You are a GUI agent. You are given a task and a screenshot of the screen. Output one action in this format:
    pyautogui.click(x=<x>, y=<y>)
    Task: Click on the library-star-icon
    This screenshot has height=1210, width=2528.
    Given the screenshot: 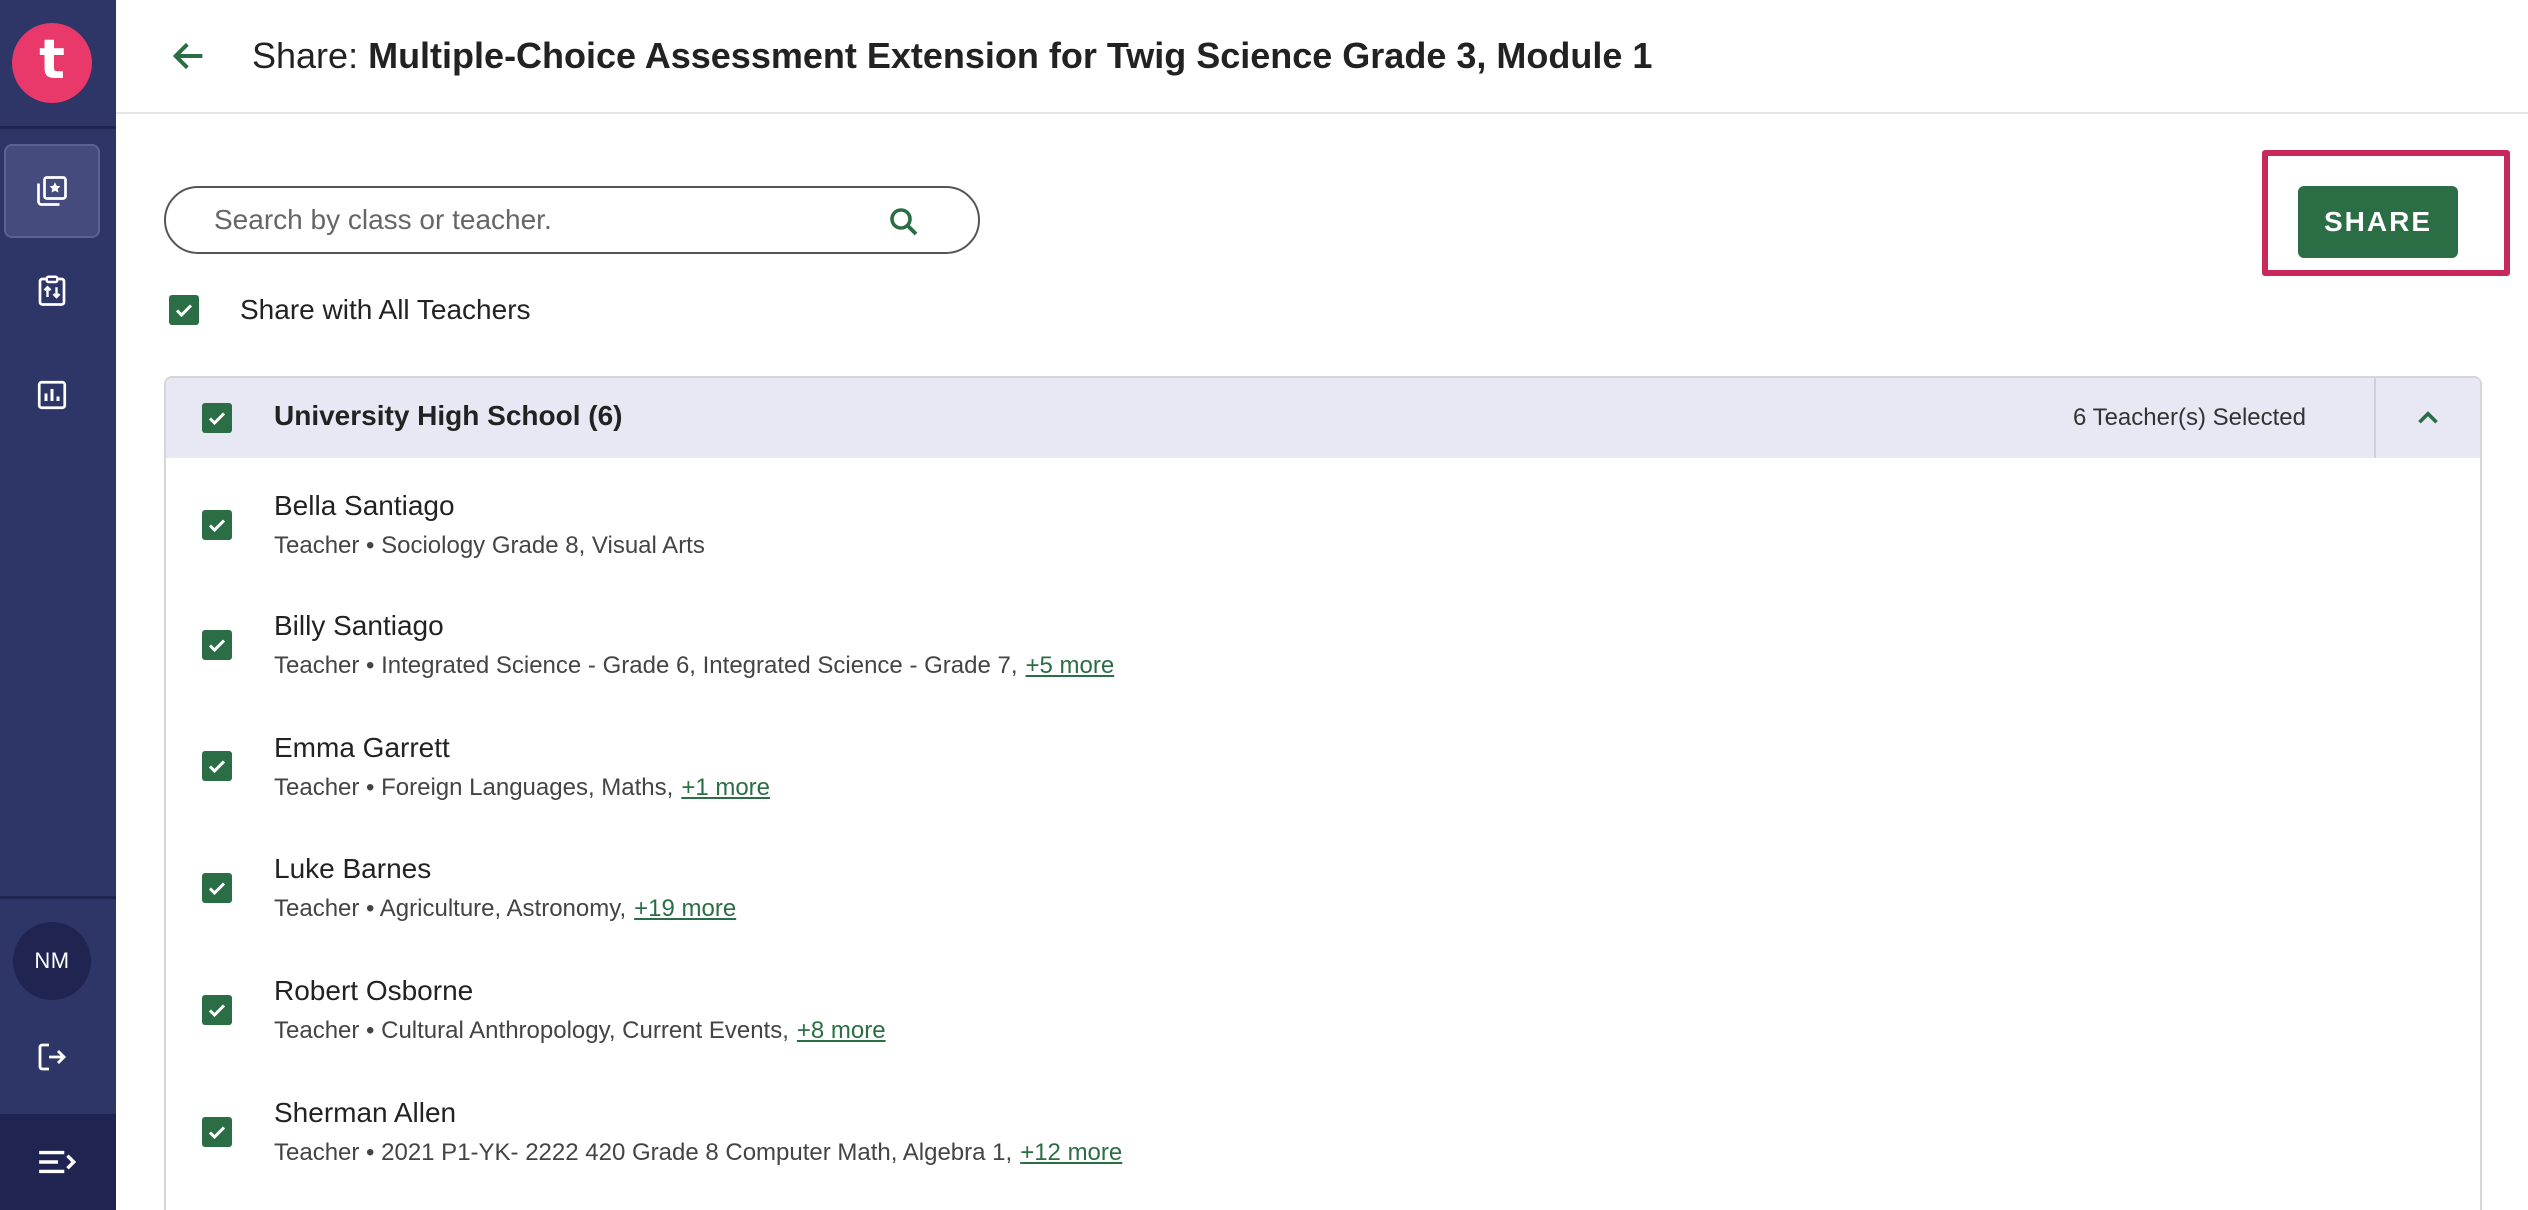 What is the action you would take?
    pyautogui.click(x=52, y=191)
    